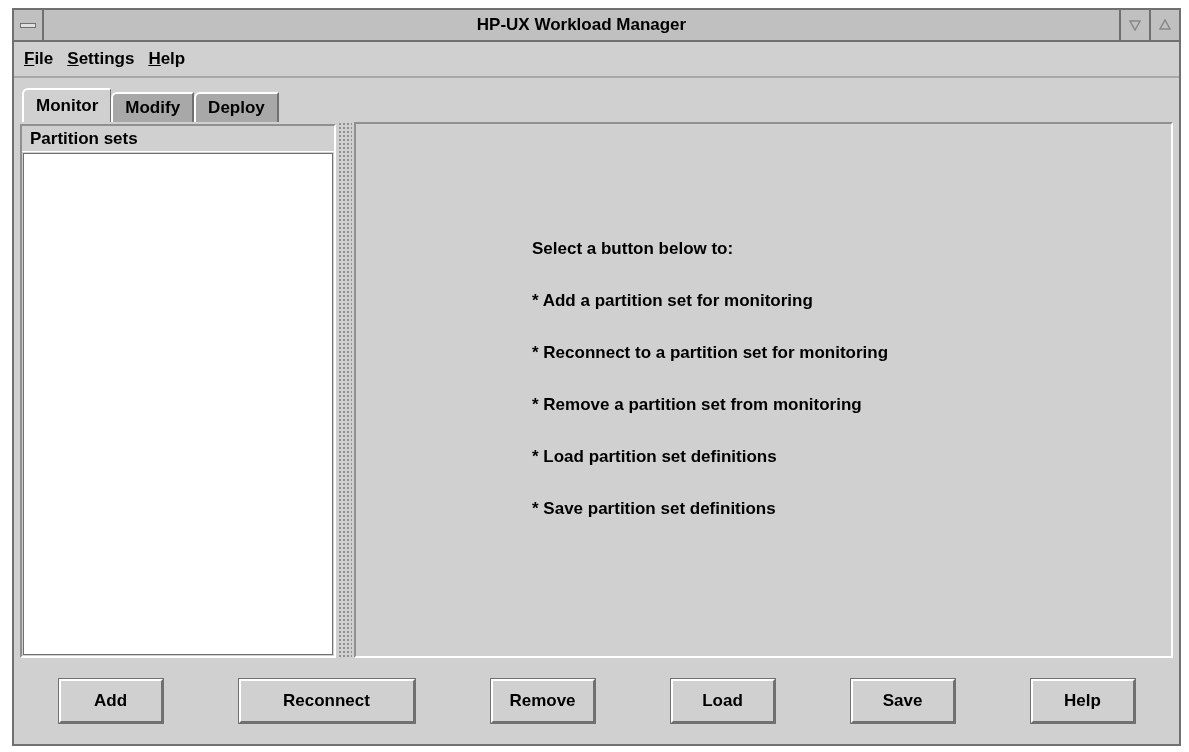 The image size is (1189, 752). Describe the element at coordinates (101, 59) in the screenshot. I see `menu-item: Settings` at that location.